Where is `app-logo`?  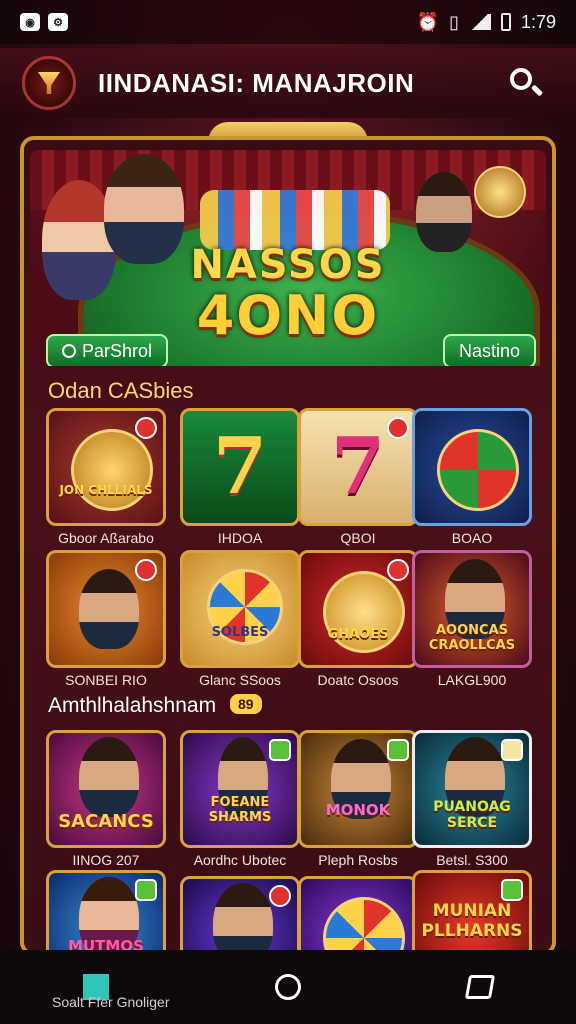 app-logo is located at coordinates (49, 83).